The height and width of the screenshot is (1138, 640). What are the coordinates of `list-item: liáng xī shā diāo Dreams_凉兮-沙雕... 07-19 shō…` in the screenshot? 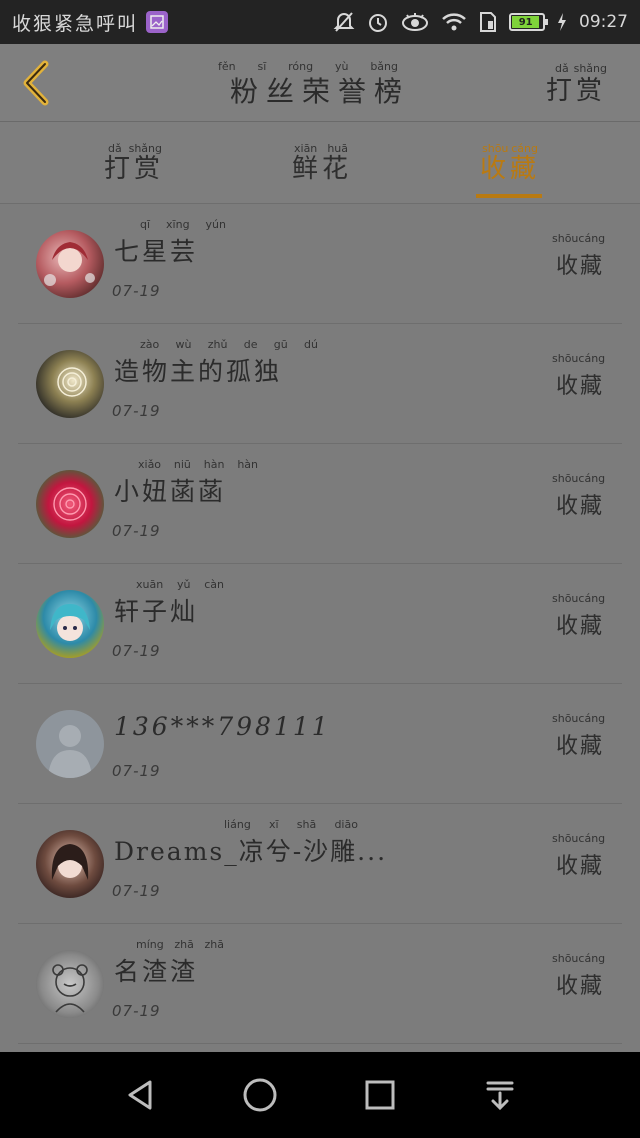 It's located at (320, 864).